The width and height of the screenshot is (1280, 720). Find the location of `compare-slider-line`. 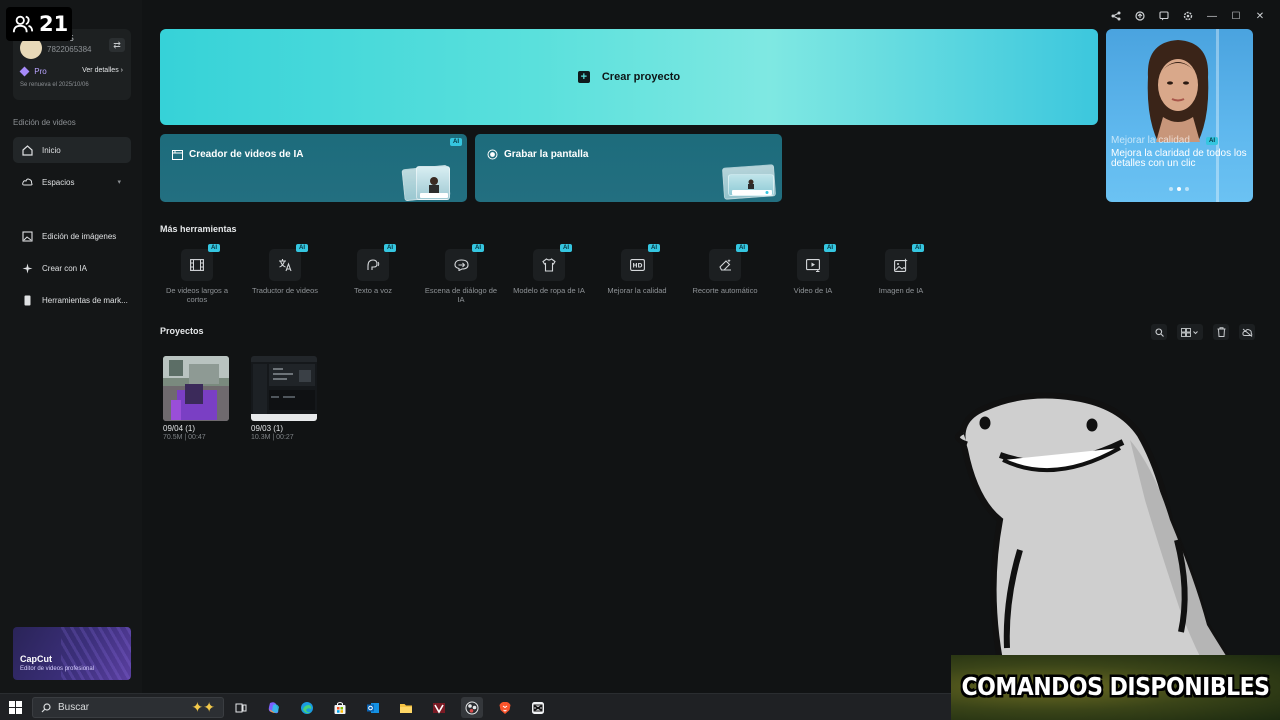

compare-slider-line is located at coordinates (1217, 115).